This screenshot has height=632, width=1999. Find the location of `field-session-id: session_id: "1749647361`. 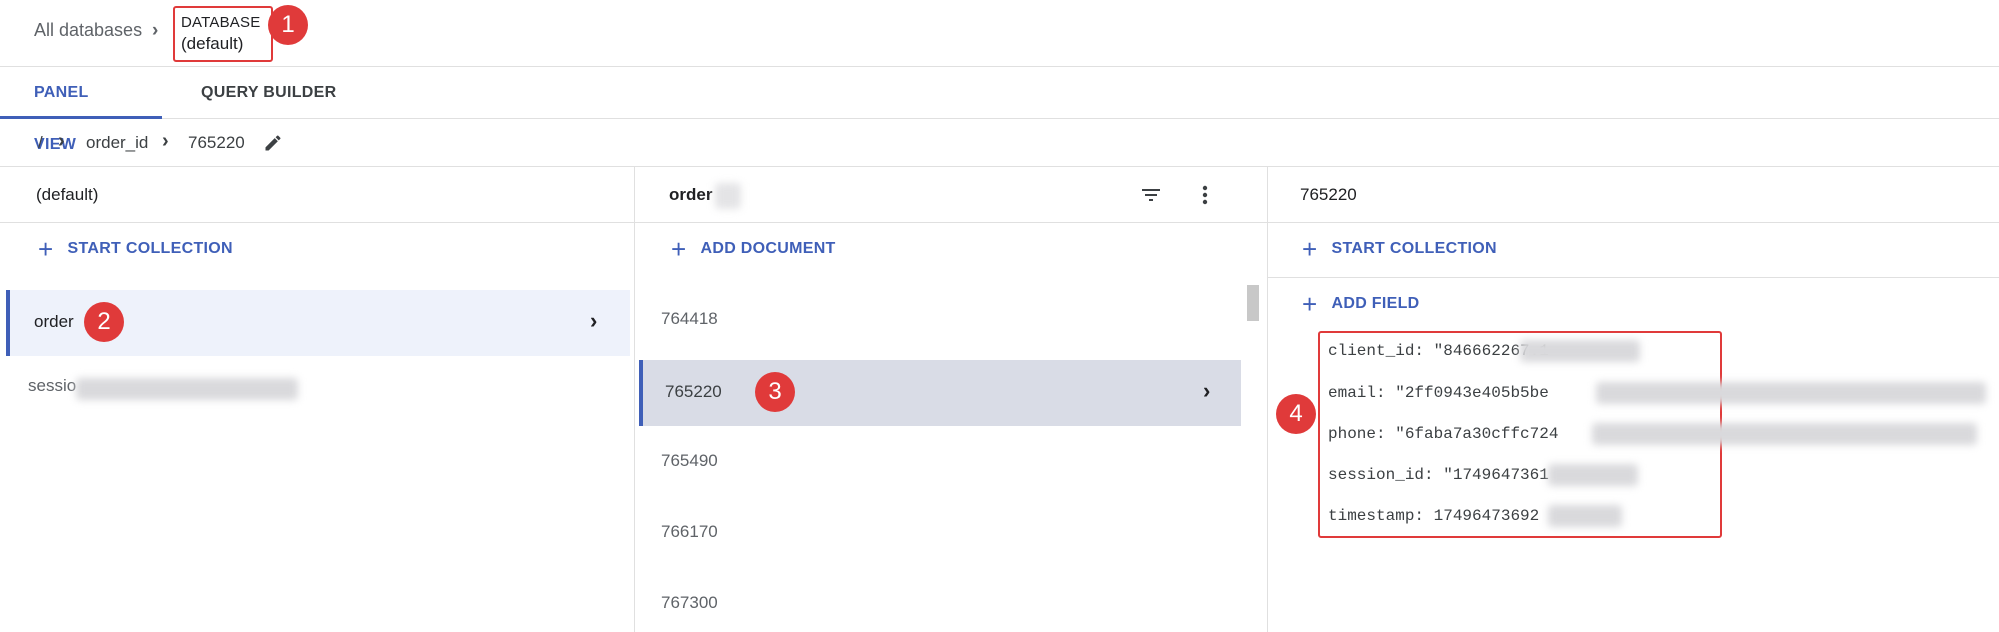

field-session-id: session_id: "1749647361 is located at coordinates (1438, 475).